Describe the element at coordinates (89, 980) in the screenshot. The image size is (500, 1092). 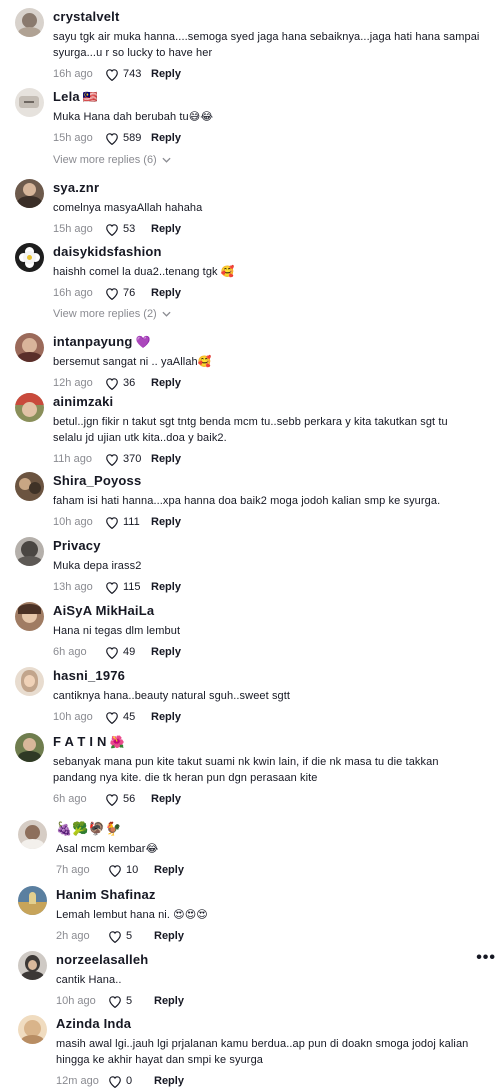
I see `comment-text: cantik Hana..` at that location.